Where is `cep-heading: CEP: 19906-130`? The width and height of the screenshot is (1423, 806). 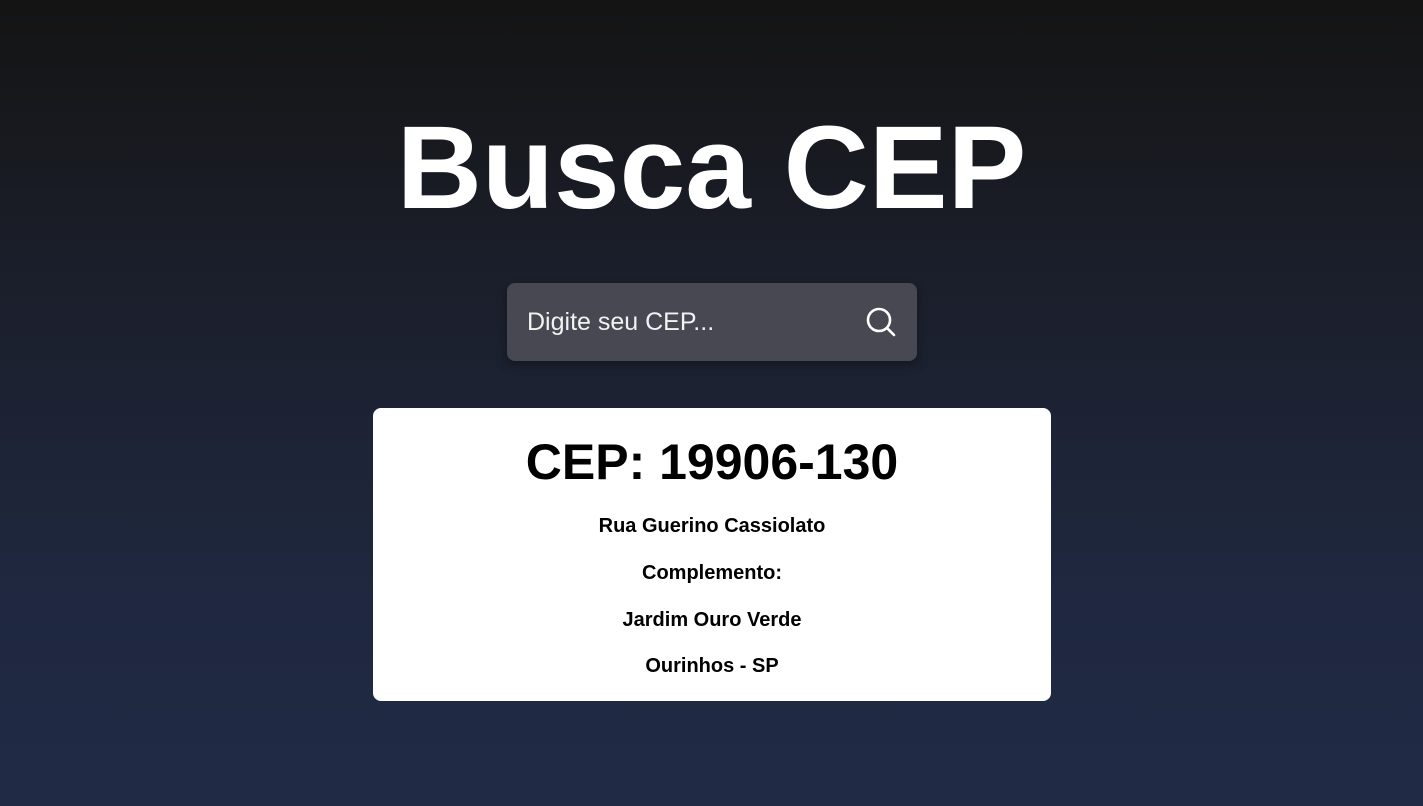
cep-heading: CEP: 19906-130 is located at coordinates (712, 462).